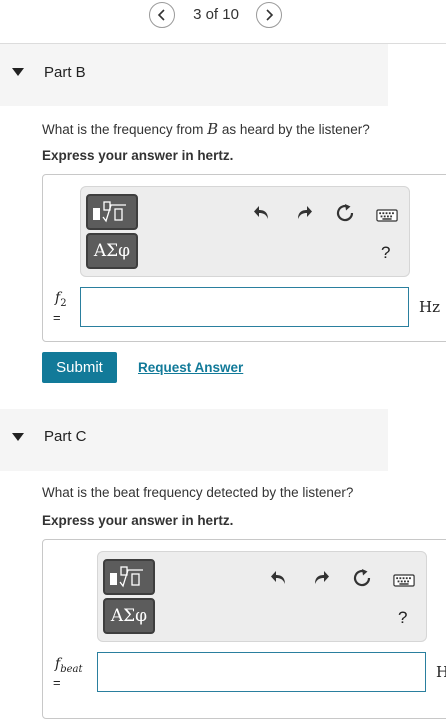 The width and height of the screenshot is (446, 719). I want to click on next-button, so click(269, 15).